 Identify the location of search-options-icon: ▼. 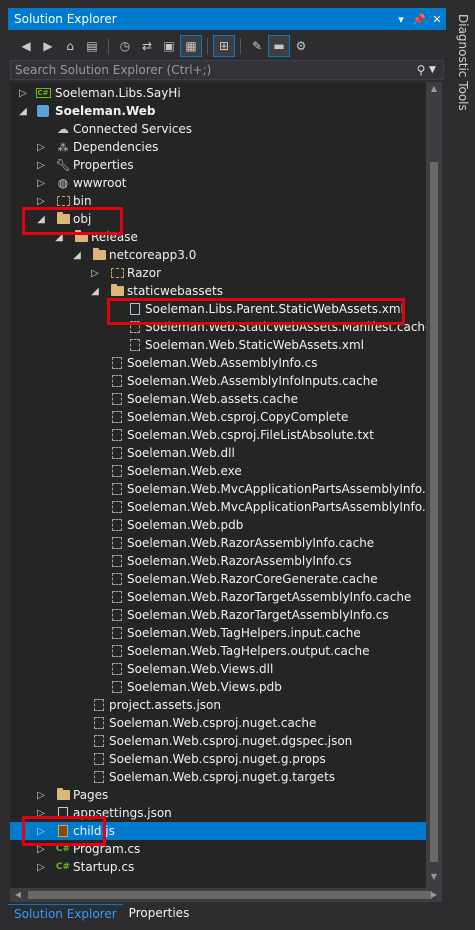
(436, 70).